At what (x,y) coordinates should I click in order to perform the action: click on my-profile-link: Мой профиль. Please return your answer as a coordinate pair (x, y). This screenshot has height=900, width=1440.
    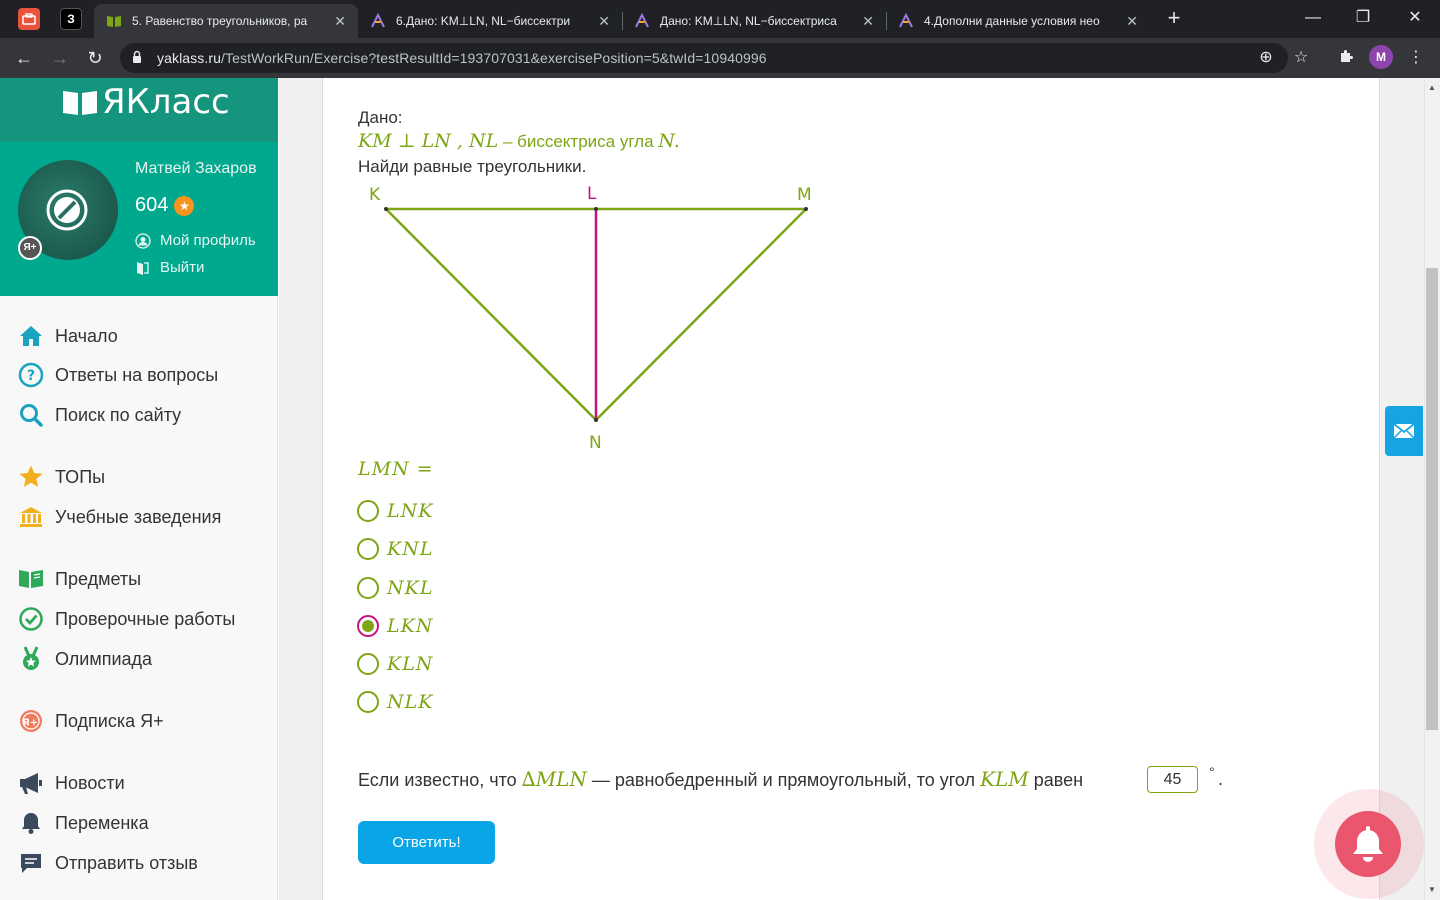
    Looking at the image, I should click on (195, 240).